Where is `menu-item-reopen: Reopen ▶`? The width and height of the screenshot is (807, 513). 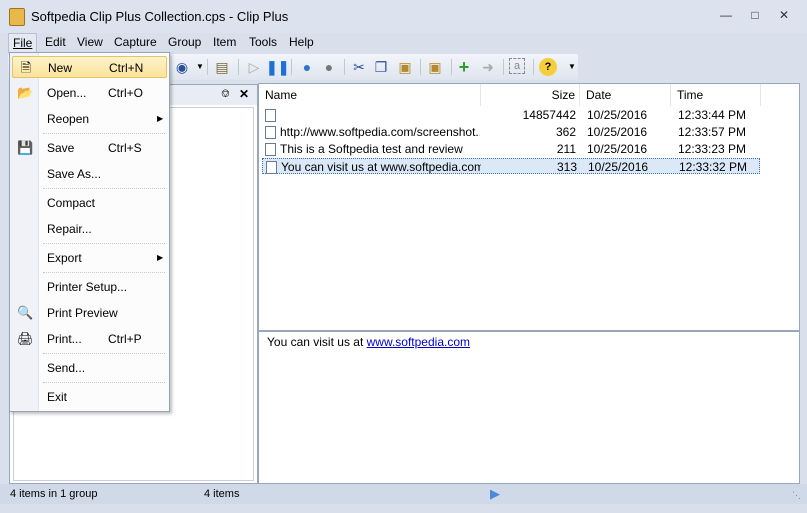 menu-item-reopen: Reopen ▶ is located at coordinates (89, 119).